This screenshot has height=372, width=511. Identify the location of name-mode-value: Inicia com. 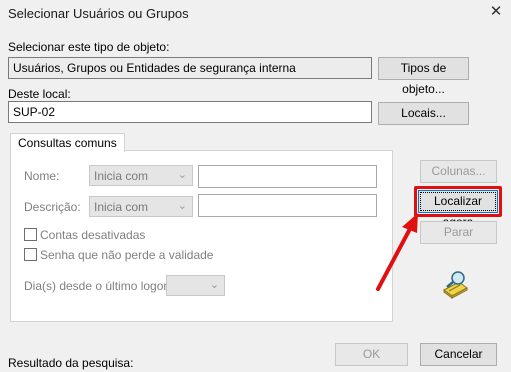
(121, 176).